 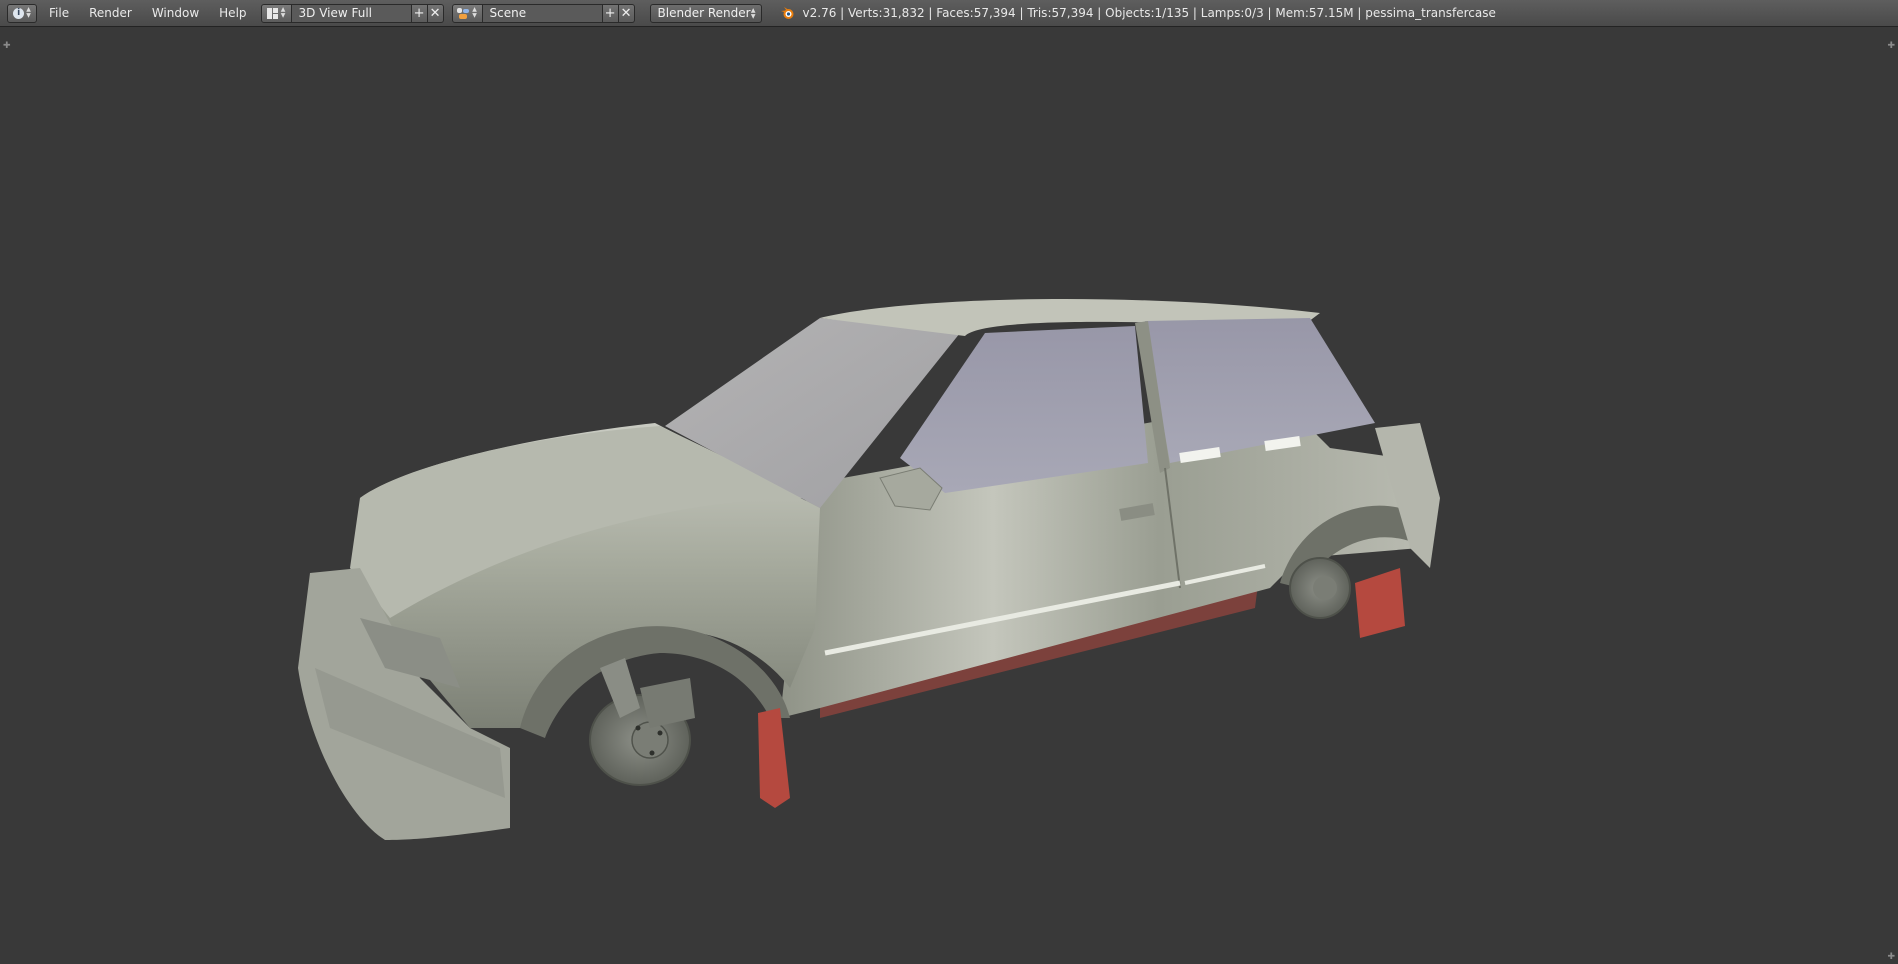 I want to click on blender-logo-icon, so click(x=787, y=13).